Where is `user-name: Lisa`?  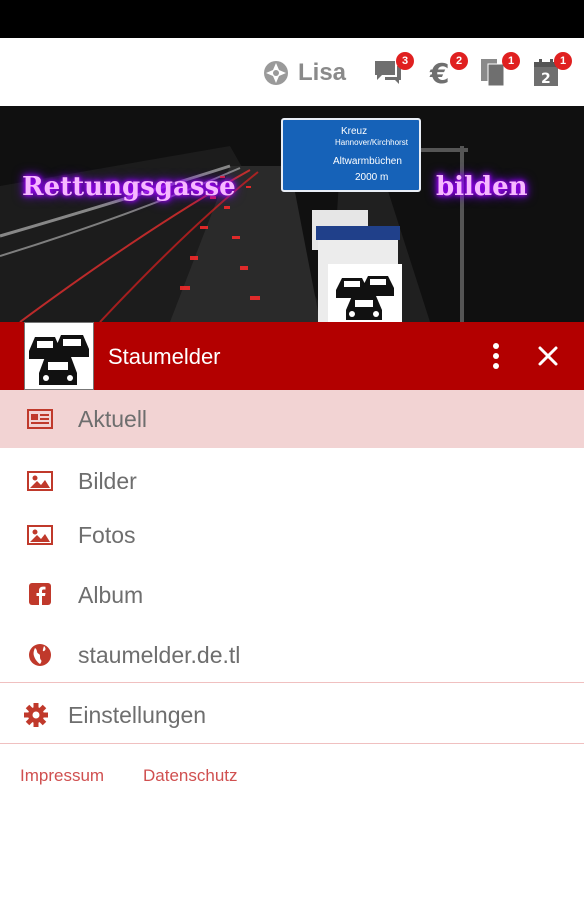 user-name: Lisa is located at coordinates (322, 72).